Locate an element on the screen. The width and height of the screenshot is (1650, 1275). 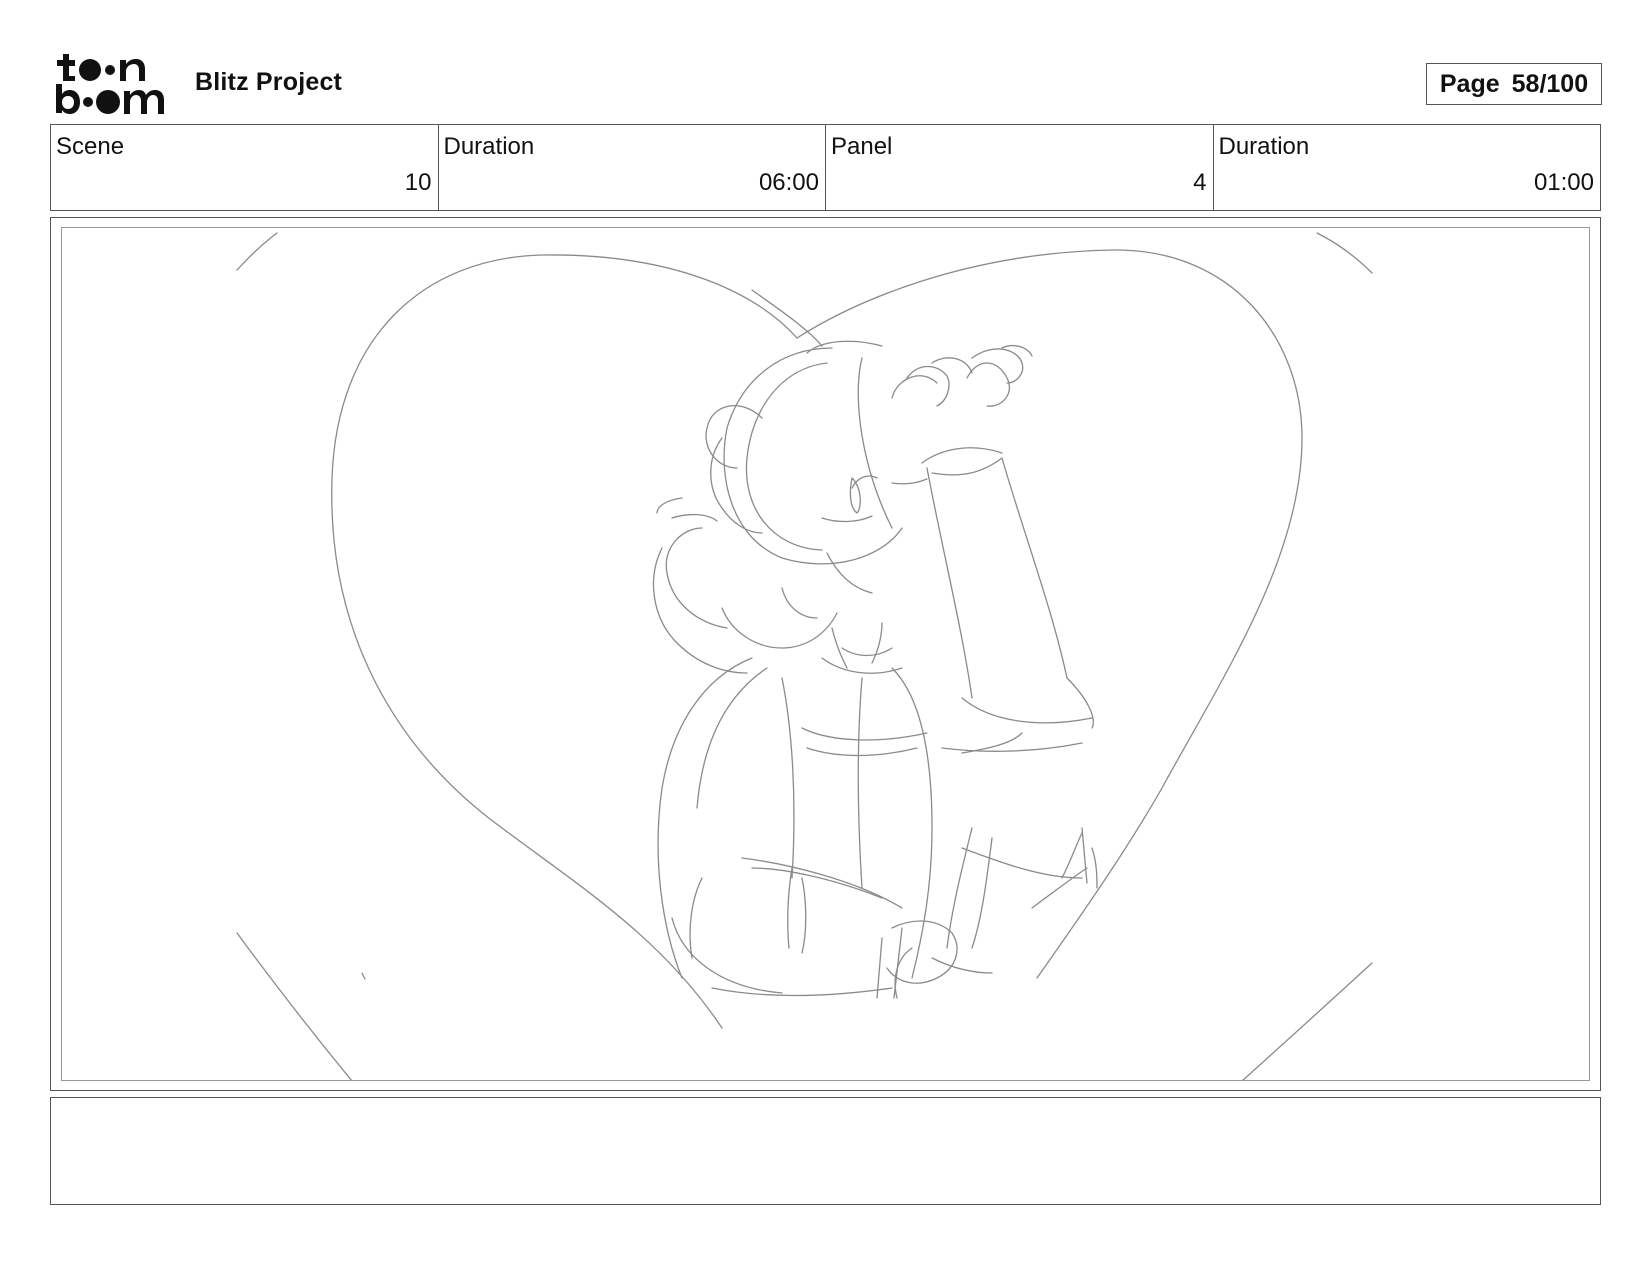
panel-duration-label: Duration is located at coordinates (1264, 146).